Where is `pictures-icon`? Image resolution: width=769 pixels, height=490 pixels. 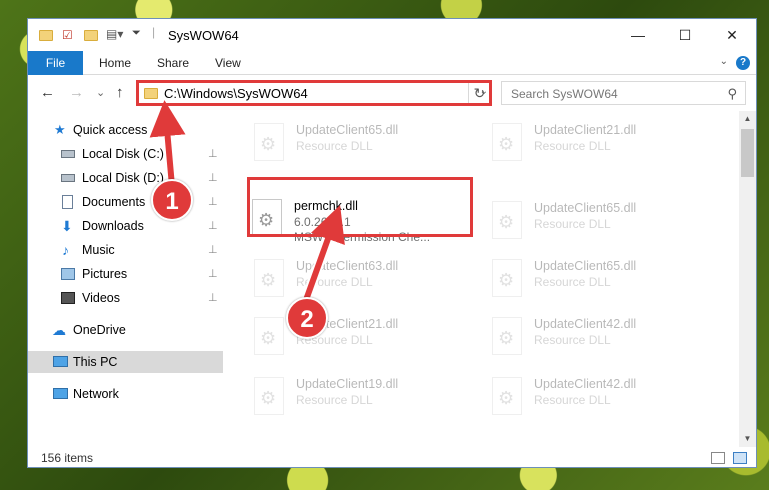 pictures-icon is located at coordinates (68, 274).